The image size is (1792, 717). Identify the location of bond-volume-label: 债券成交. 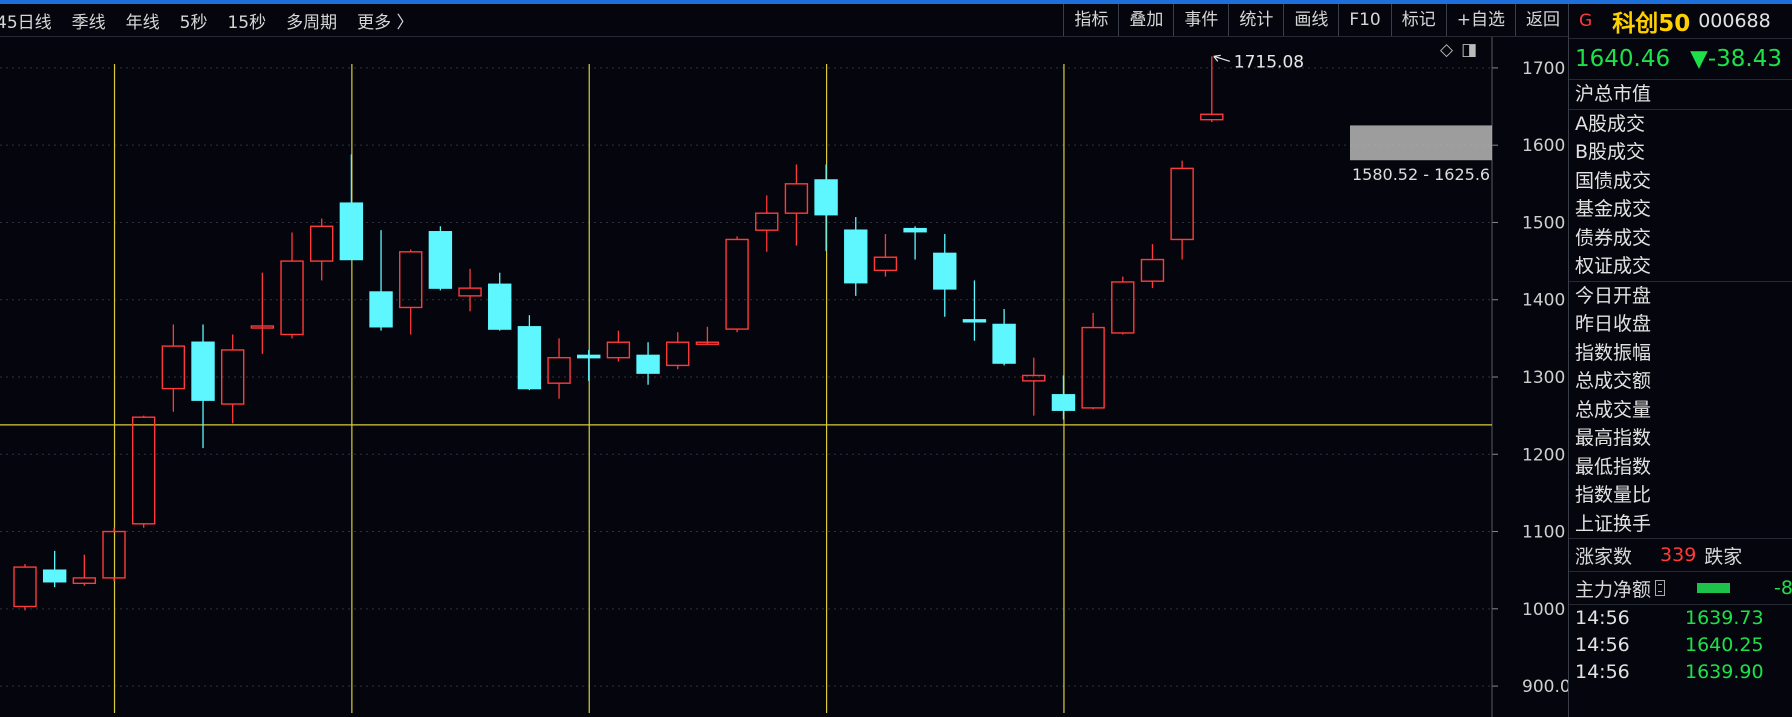
(1613, 237).